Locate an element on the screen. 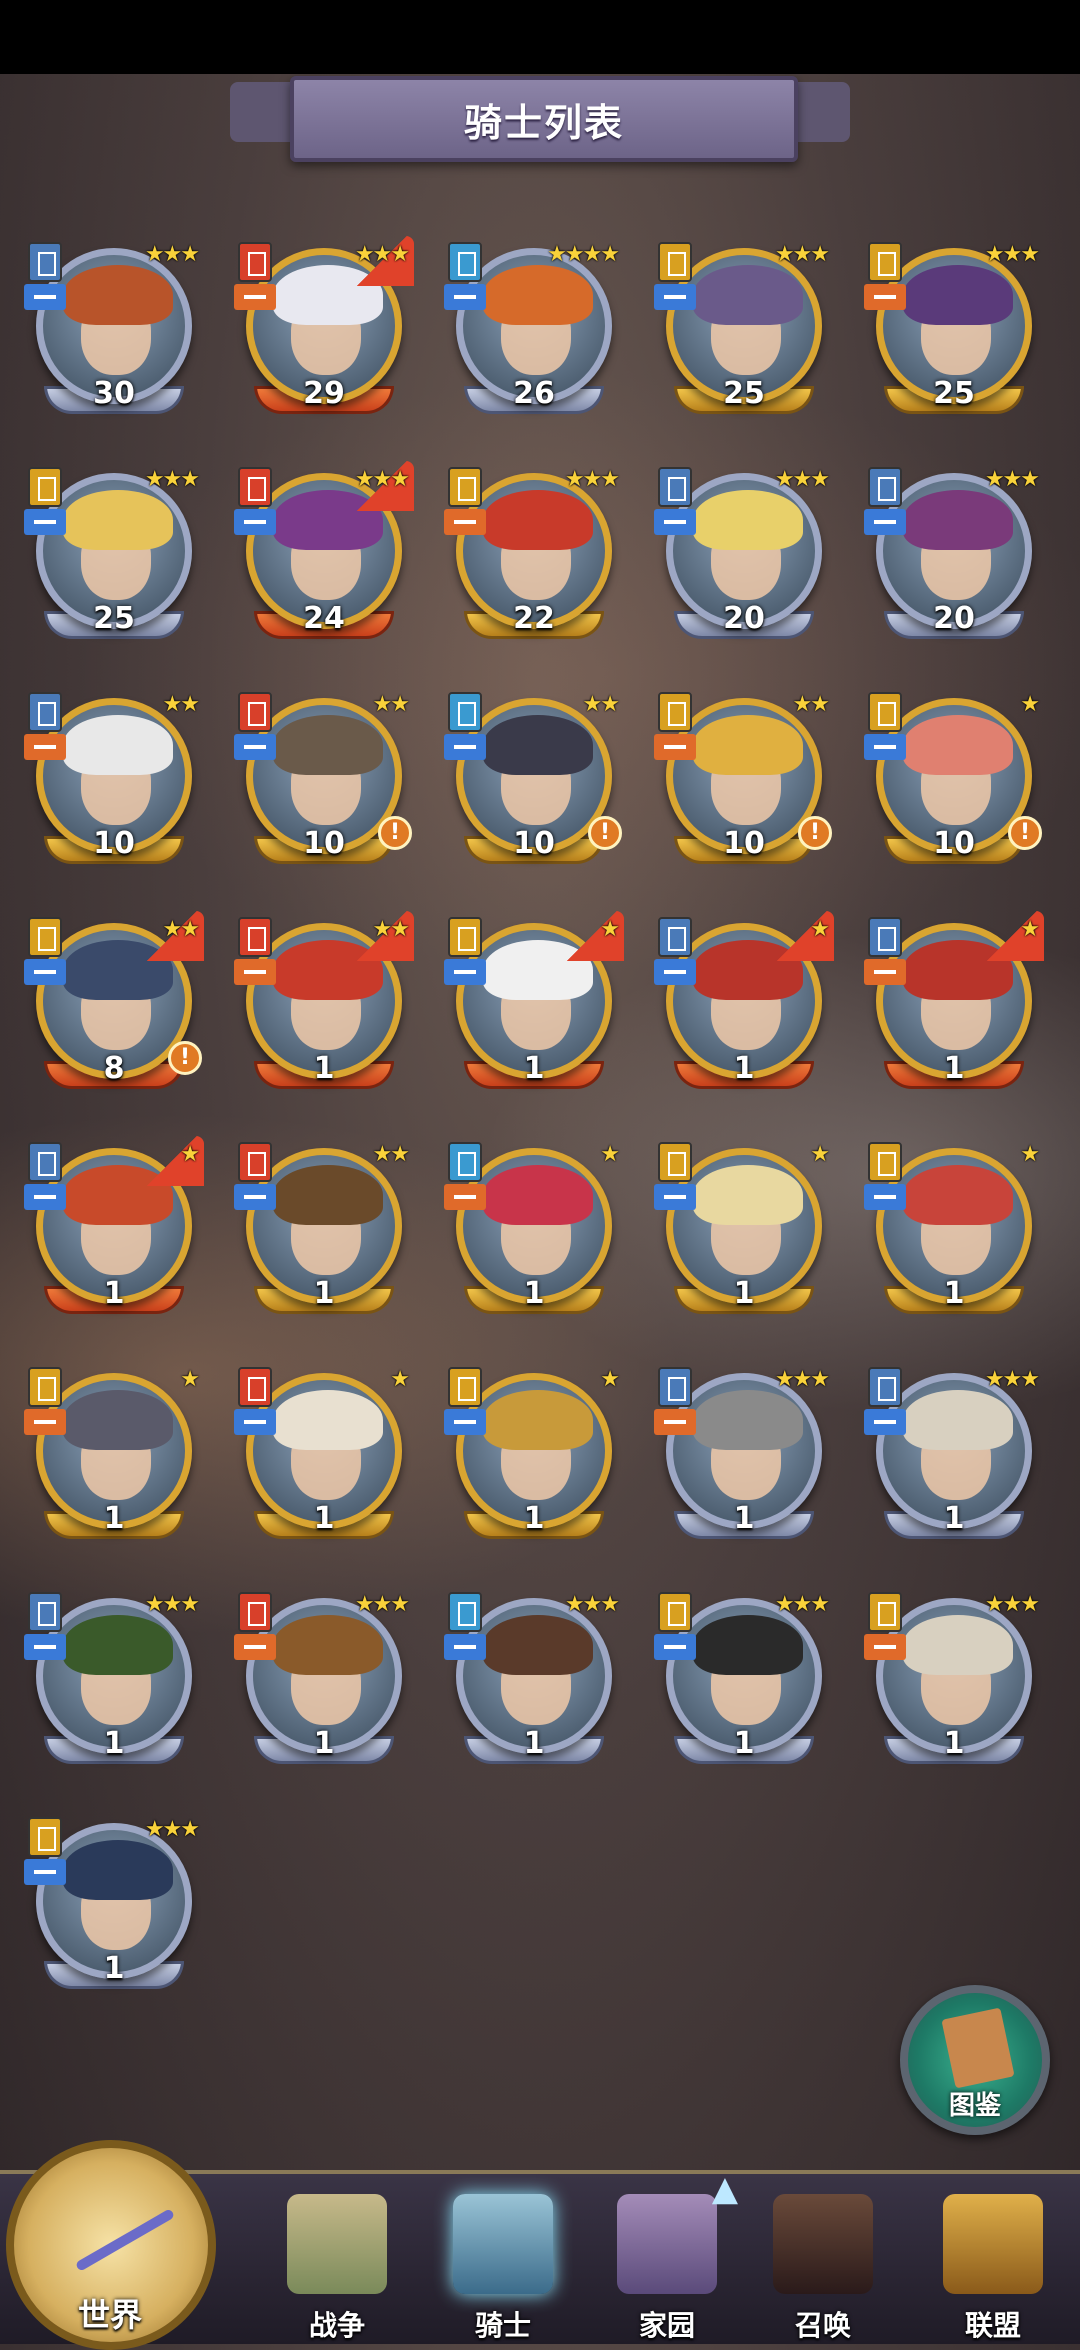  nav-battle-label: 战争 is located at coordinates (336, 2325).